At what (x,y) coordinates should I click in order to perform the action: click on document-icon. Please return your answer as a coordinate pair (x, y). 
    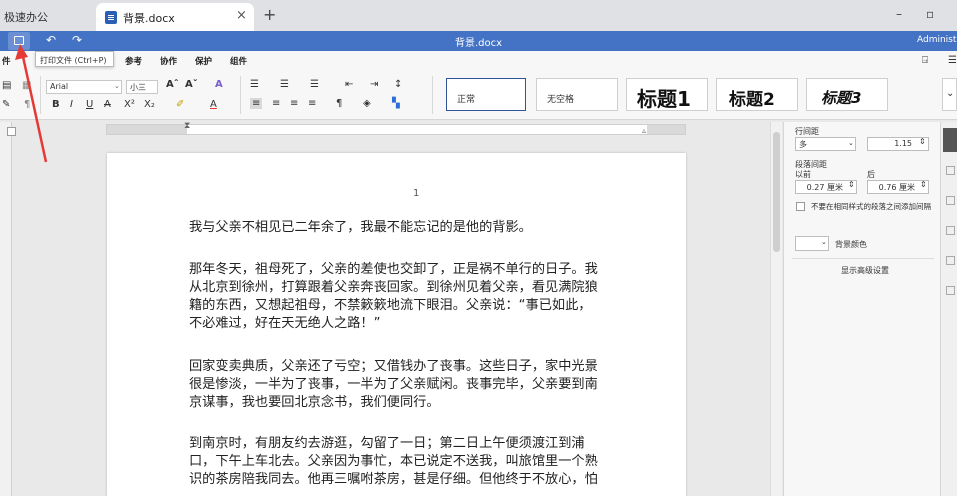
    Looking at the image, I should click on (111, 17).